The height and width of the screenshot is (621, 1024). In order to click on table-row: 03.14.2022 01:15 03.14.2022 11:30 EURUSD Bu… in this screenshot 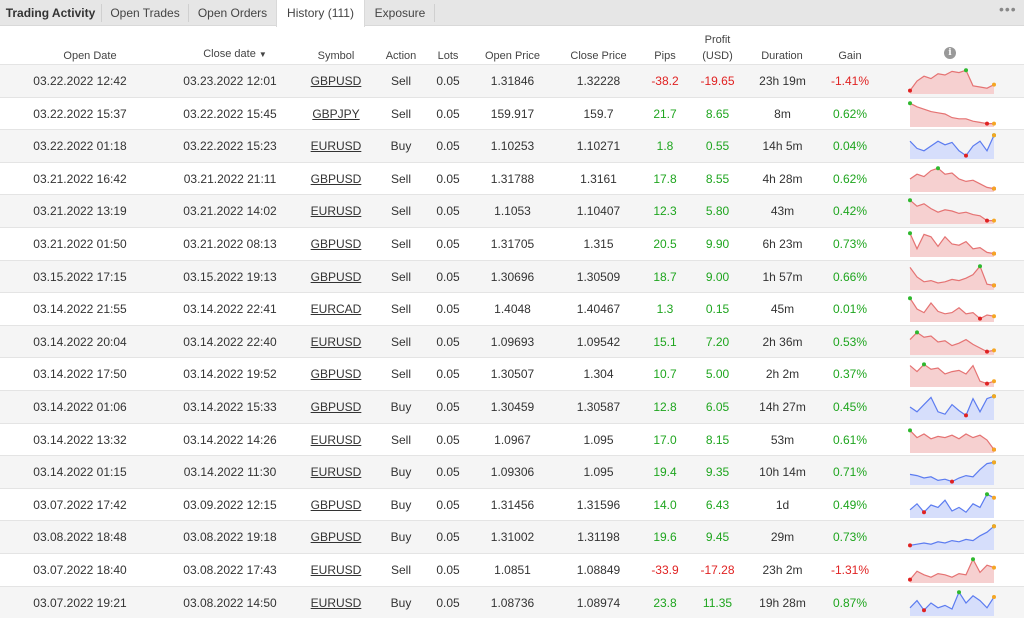, I will do `click(512, 471)`.